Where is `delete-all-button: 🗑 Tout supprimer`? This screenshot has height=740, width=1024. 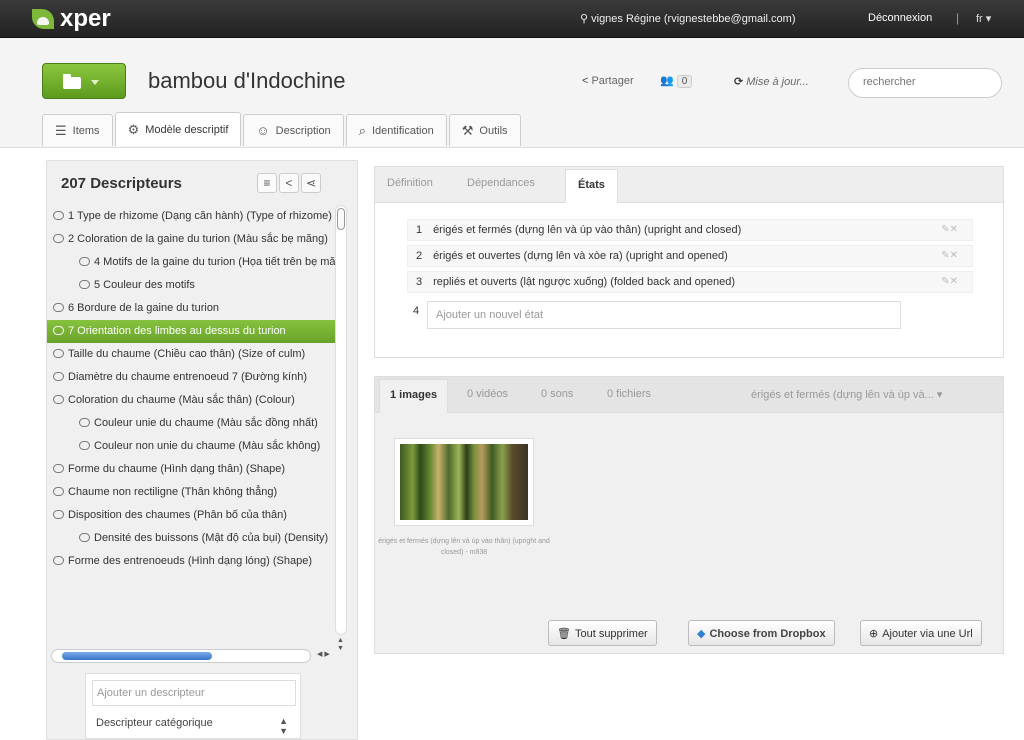 delete-all-button: 🗑 Tout supprimer is located at coordinates (602, 633).